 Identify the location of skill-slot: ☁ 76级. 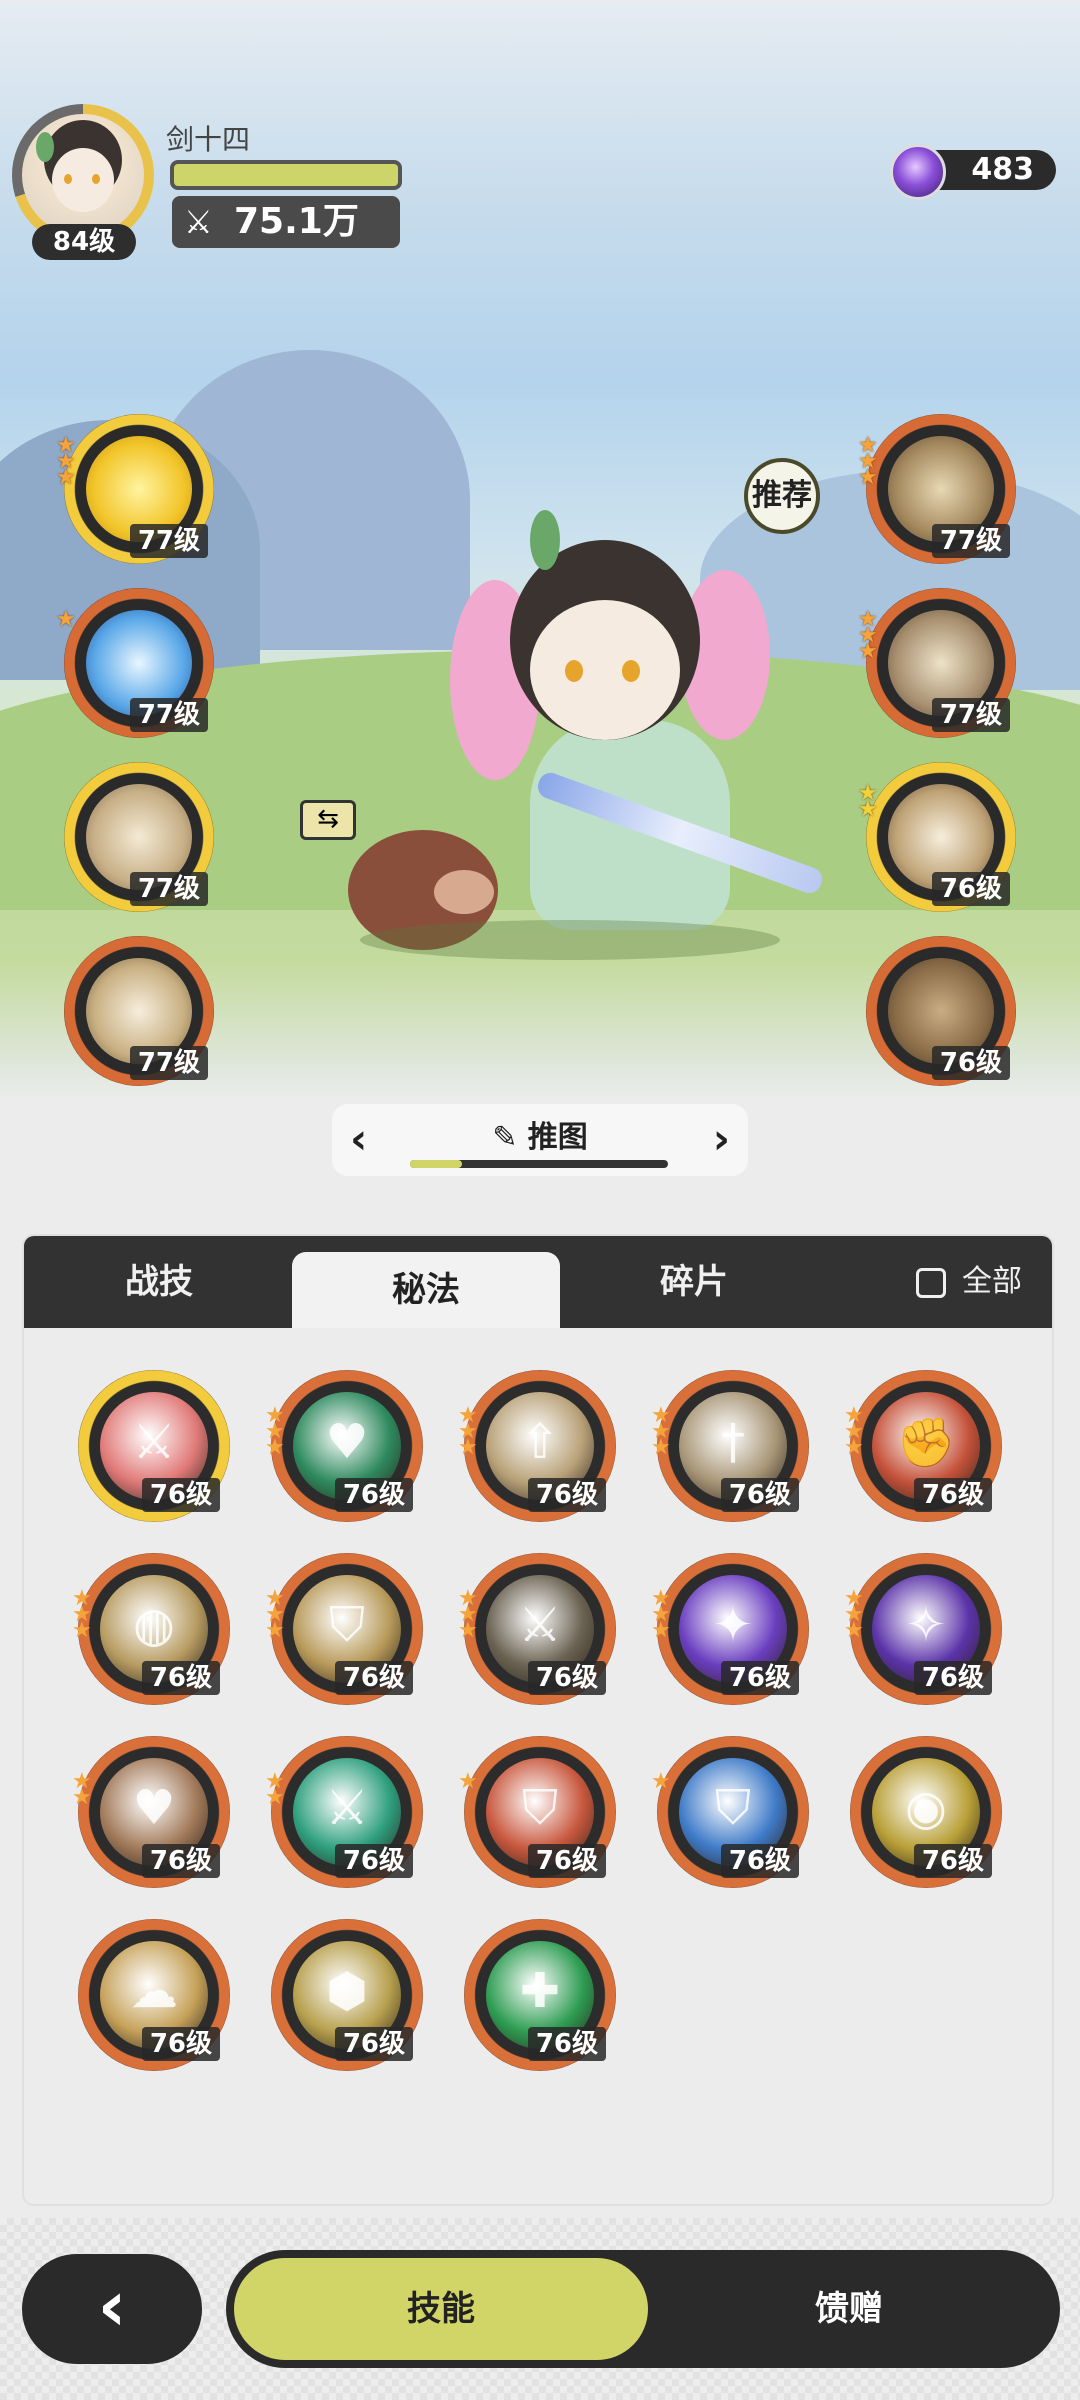
(154, 1995).